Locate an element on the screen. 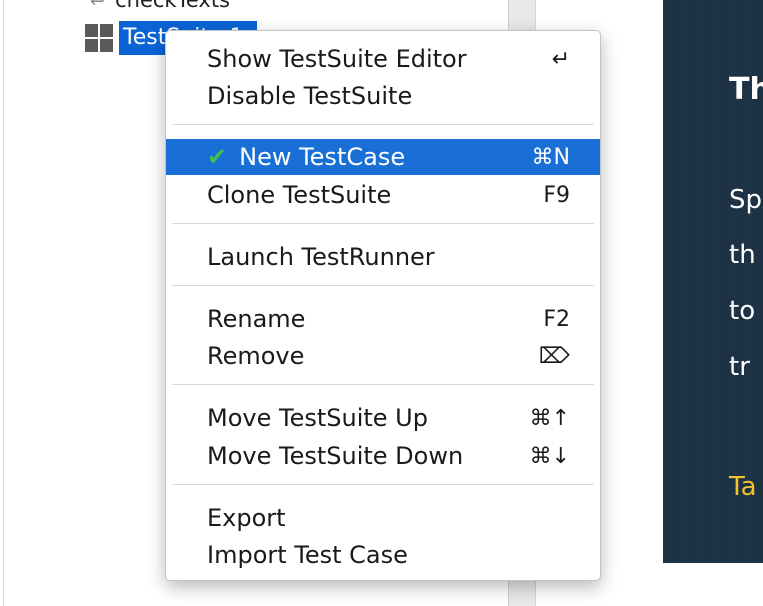  menu-item-label: Import Test Case is located at coordinates (307, 555).